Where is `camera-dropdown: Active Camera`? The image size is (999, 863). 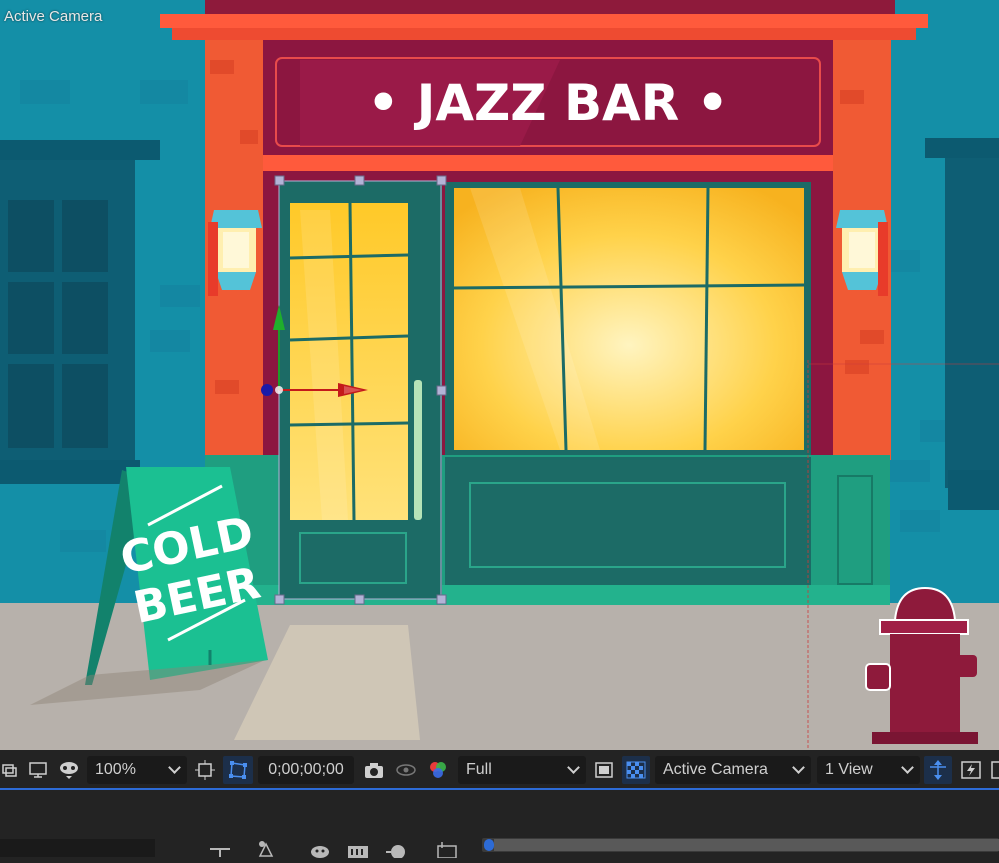
camera-dropdown: Active Camera is located at coordinates (733, 770).